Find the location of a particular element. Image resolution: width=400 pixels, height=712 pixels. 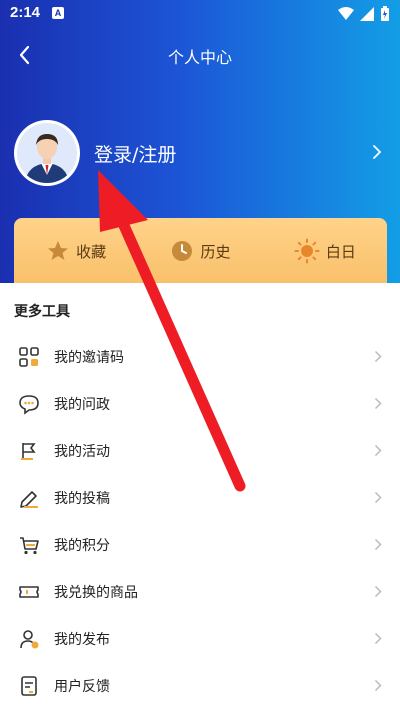

tool-label: 我的问政 is located at coordinates (82, 405).